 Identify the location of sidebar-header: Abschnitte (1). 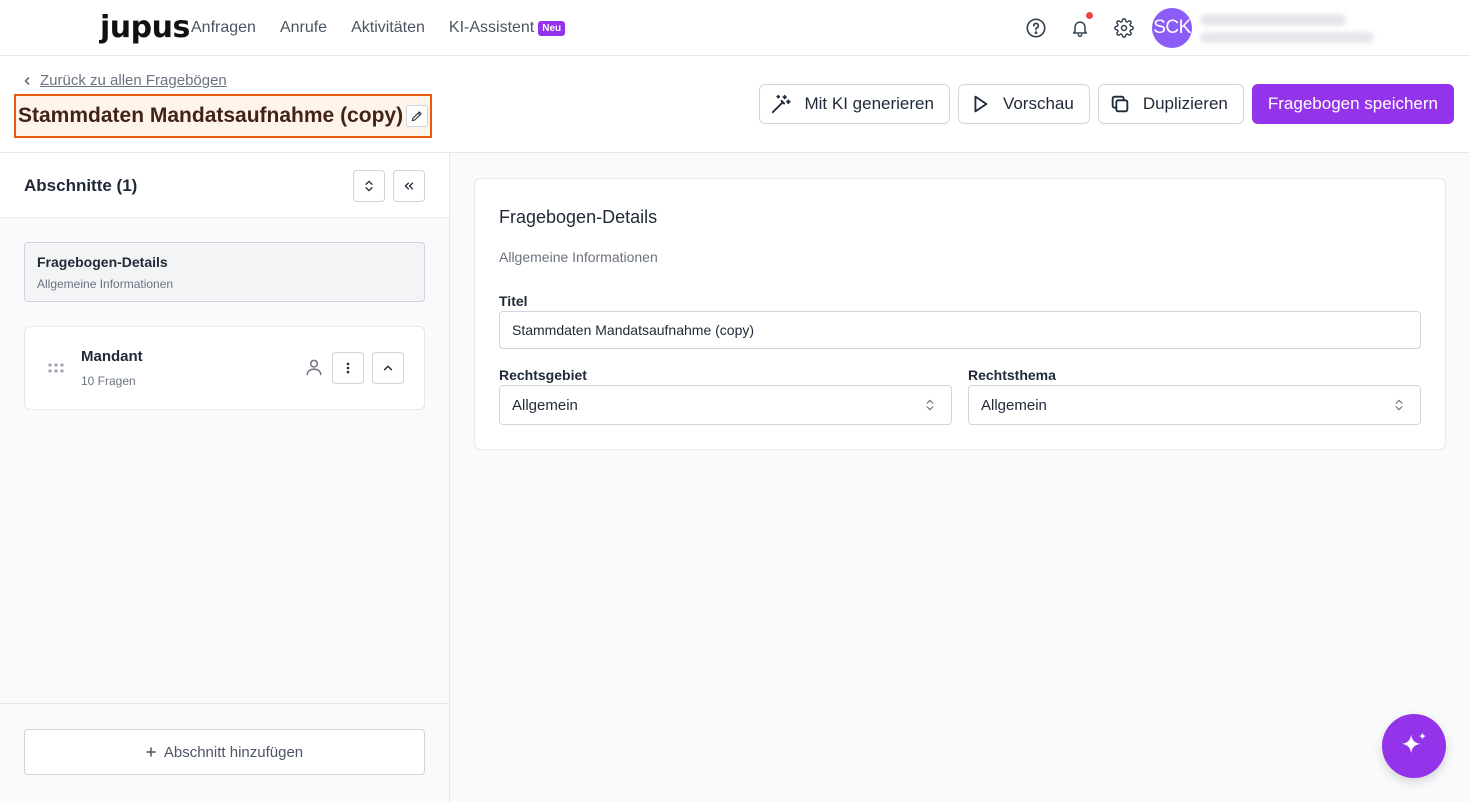
(224, 185).